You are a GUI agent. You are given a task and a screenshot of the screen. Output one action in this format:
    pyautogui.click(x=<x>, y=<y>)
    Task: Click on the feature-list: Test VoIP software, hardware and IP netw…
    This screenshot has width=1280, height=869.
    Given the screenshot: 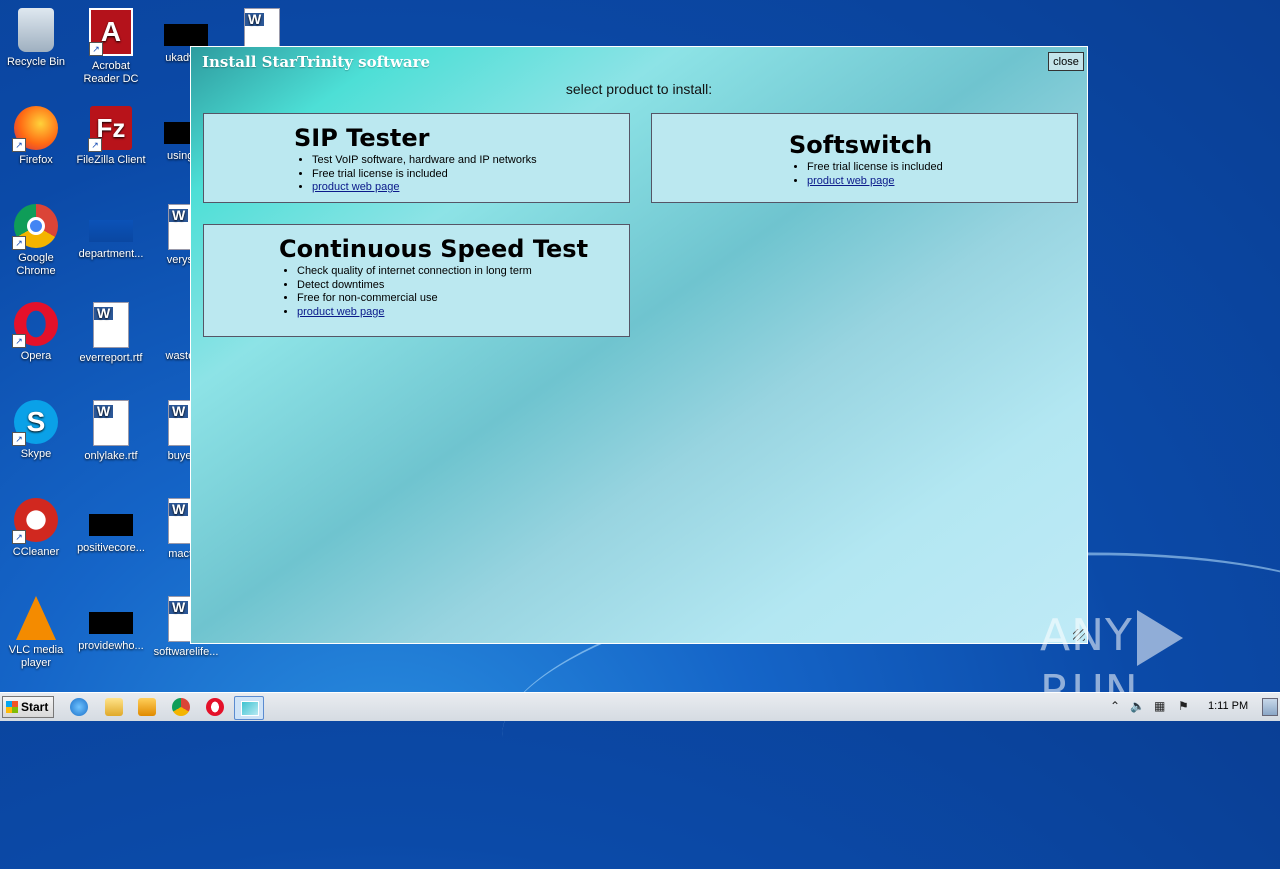 What is the action you would take?
    pyautogui.click(x=415, y=174)
    